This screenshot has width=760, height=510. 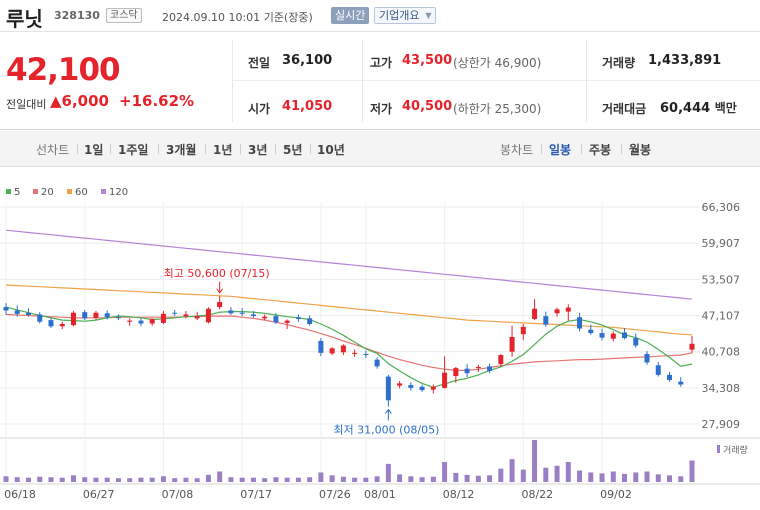 What do you see at coordinates (77, 192) in the screenshot?
I see `legend-ma60: 60` at bounding box center [77, 192].